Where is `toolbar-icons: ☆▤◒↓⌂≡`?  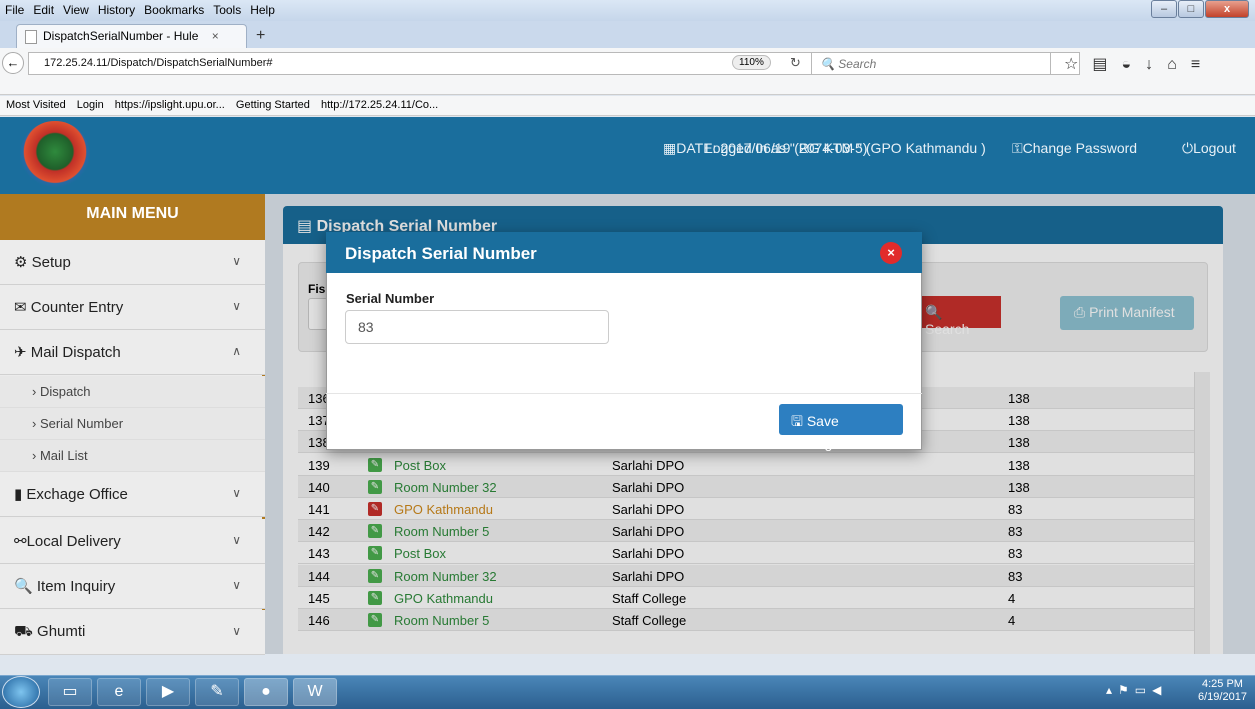
toolbar-icons: ☆▤◒↓⌂≡ is located at coordinates (1139, 64).